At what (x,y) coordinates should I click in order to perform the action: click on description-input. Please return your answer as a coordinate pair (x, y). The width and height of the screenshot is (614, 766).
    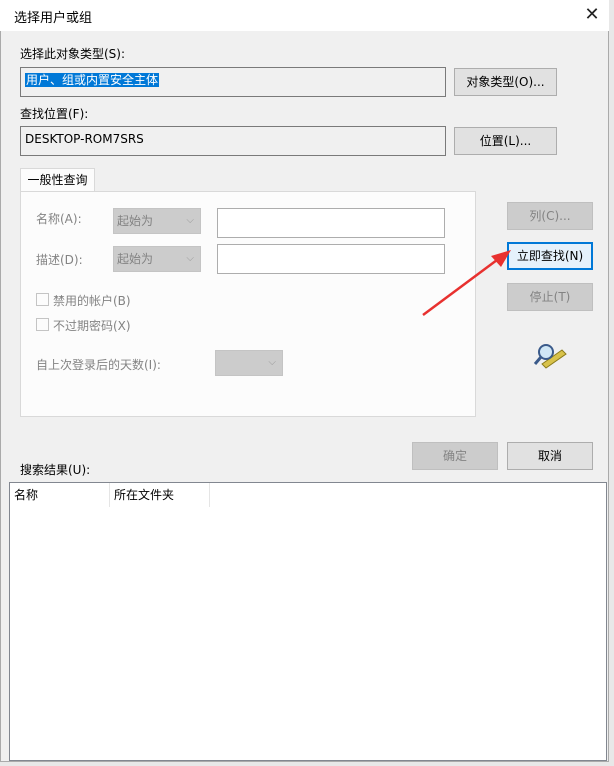
    Looking at the image, I should click on (331, 259).